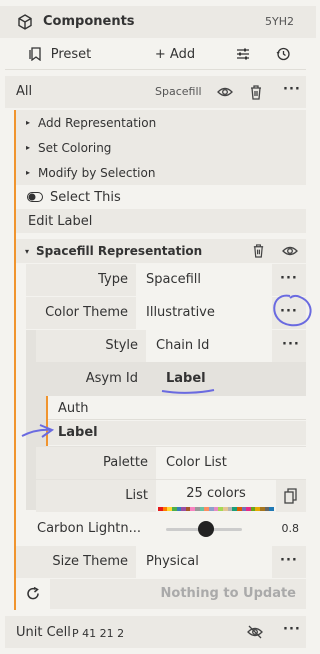  I want to click on option-label: Label, so click(78, 432).